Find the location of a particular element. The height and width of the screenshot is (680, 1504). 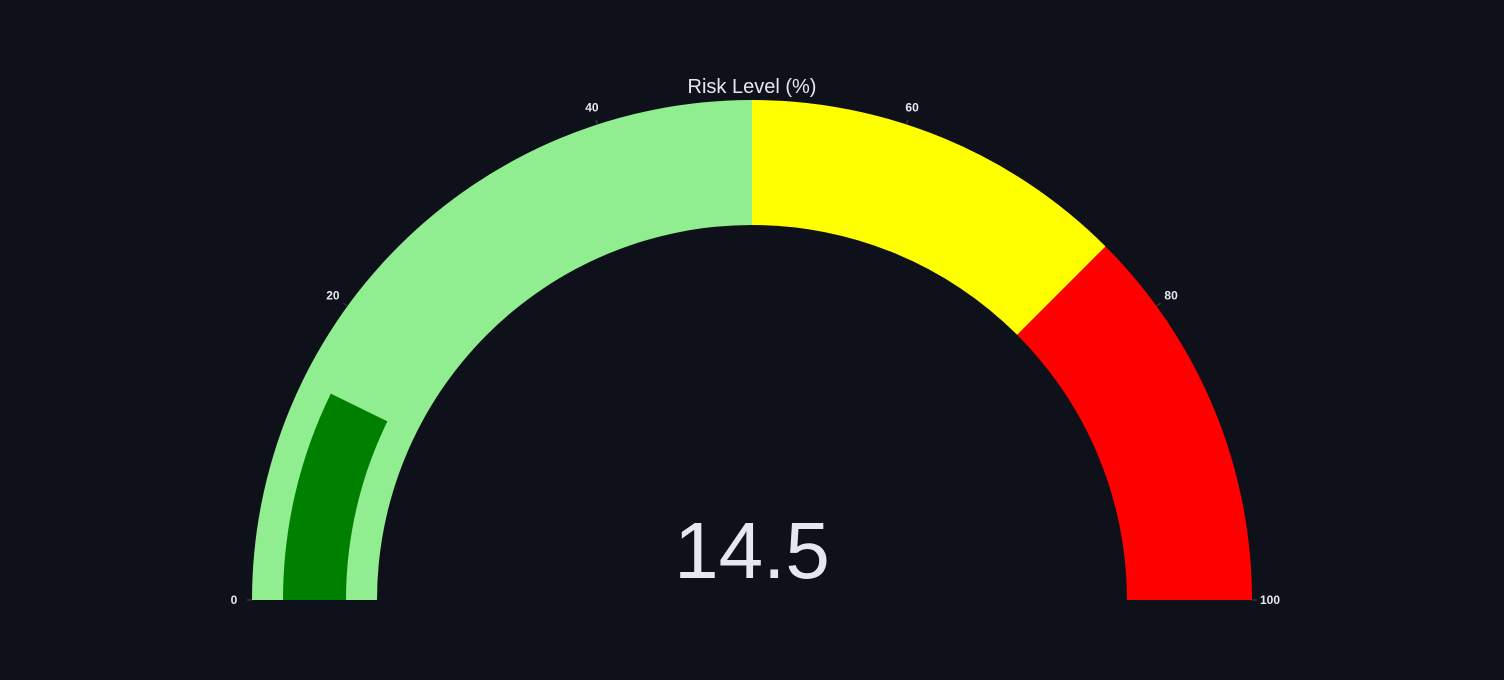

gauge-tick-label: 0 is located at coordinates (234, 600).